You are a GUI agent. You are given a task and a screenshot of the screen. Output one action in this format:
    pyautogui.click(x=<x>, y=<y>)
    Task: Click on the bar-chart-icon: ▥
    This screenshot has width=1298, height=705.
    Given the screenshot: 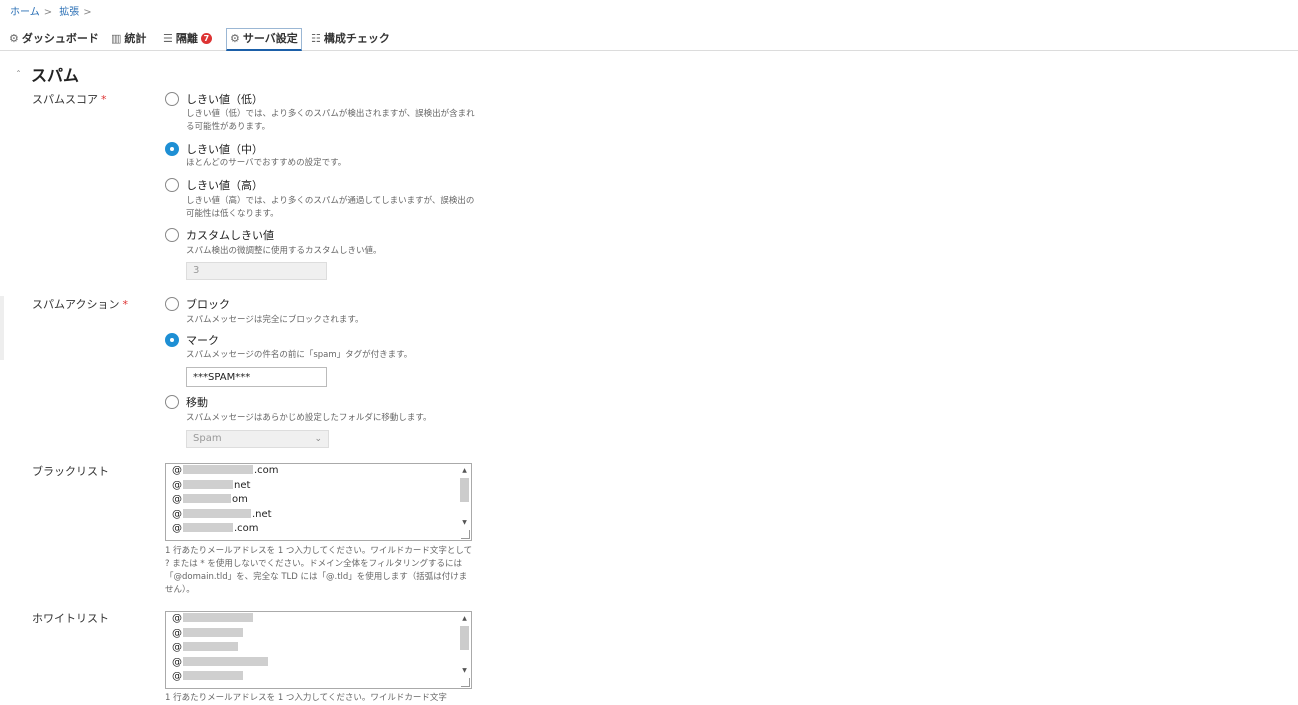 What is the action you would take?
    pyautogui.click(x=116, y=38)
    